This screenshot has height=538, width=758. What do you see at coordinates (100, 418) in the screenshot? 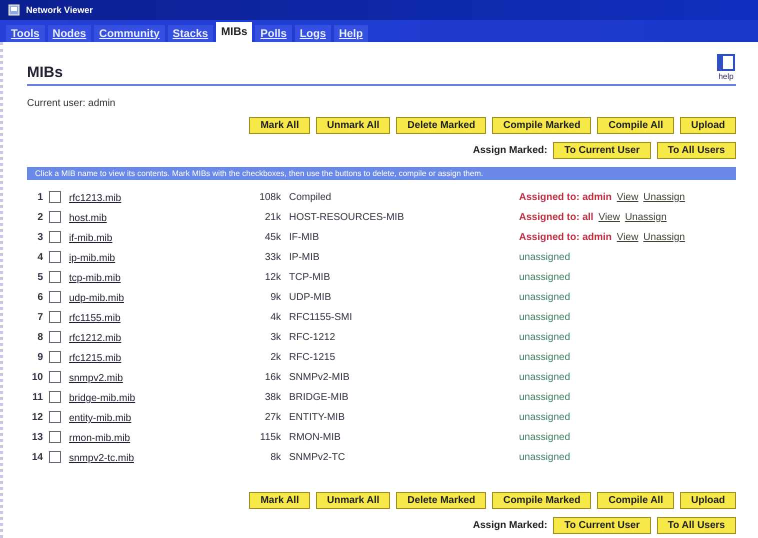
I see `mib-file-link: entity-mib.mib` at bounding box center [100, 418].